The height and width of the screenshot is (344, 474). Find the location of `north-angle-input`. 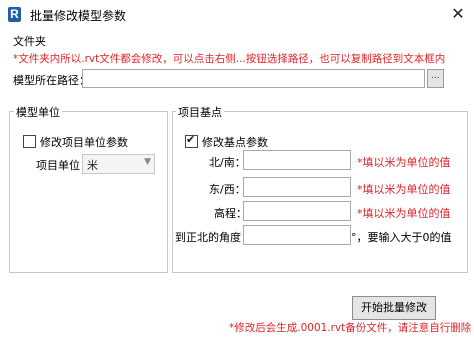

north-angle-input is located at coordinates (297, 235).